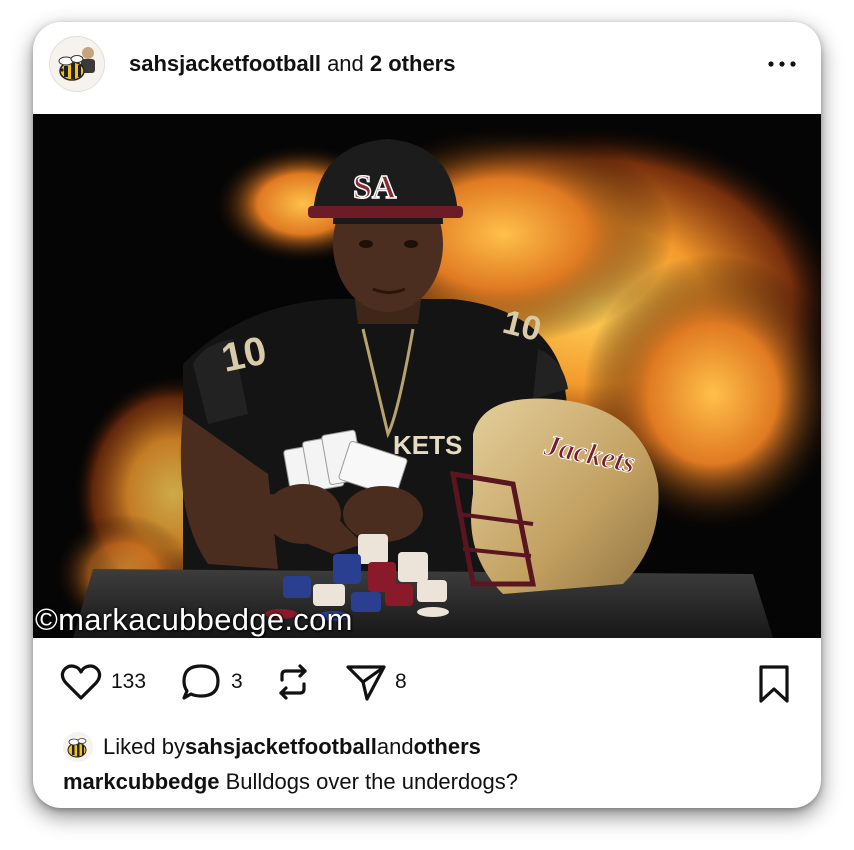  Describe the element at coordinates (225, 63) in the screenshot. I see `author-username: sahsjacketfootball` at that location.